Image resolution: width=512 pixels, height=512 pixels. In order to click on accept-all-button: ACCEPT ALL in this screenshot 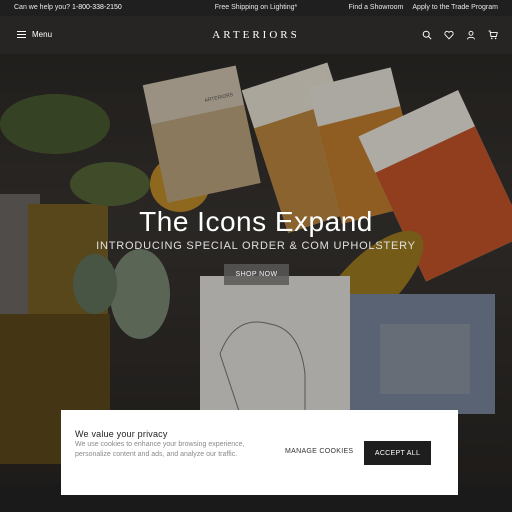, I will do `click(397, 453)`.